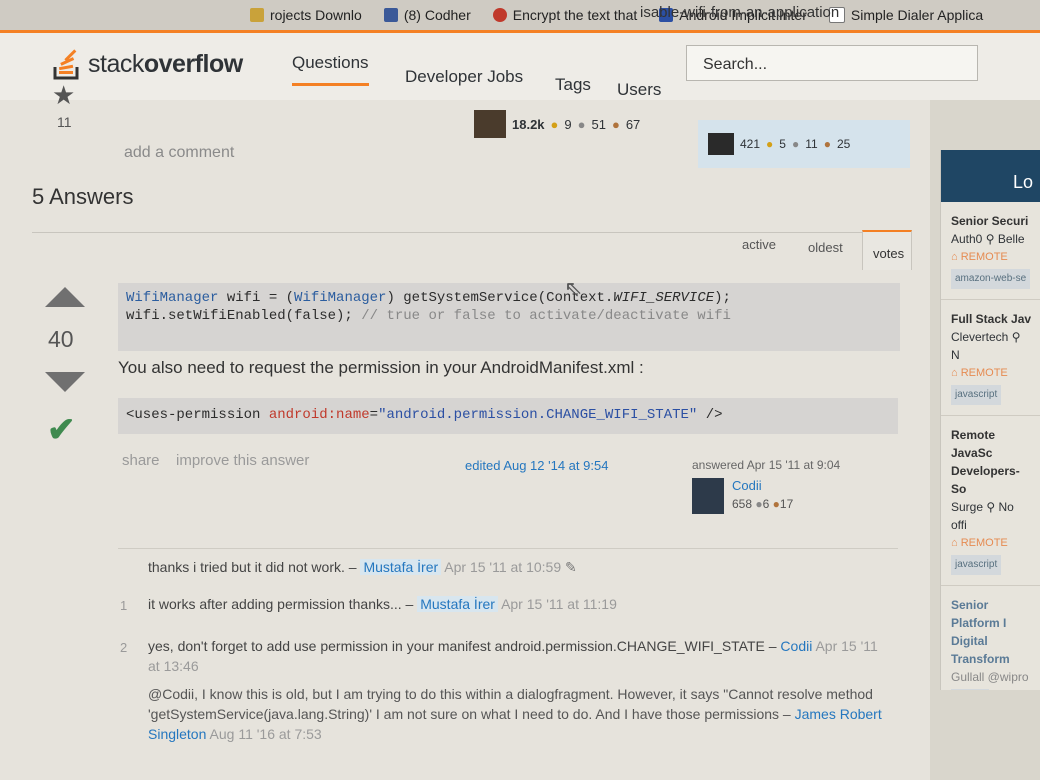 The image size is (1040, 780). Describe the element at coordinates (762, 485) in the screenshot. I see `answerer-name: Codii` at that location.